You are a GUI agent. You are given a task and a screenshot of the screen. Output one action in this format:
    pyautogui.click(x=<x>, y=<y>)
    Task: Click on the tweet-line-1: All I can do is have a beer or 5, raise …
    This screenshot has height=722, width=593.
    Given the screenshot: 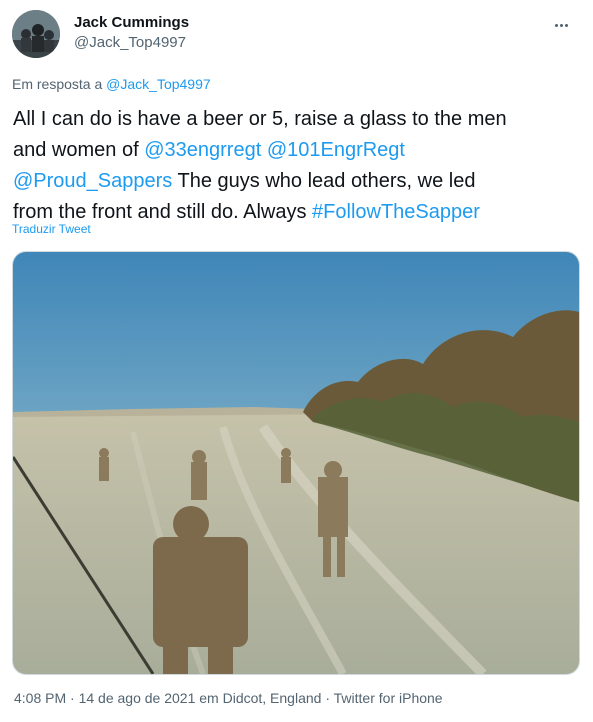 What is the action you would take?
    pyautogui.click(x=260, y=119)
    